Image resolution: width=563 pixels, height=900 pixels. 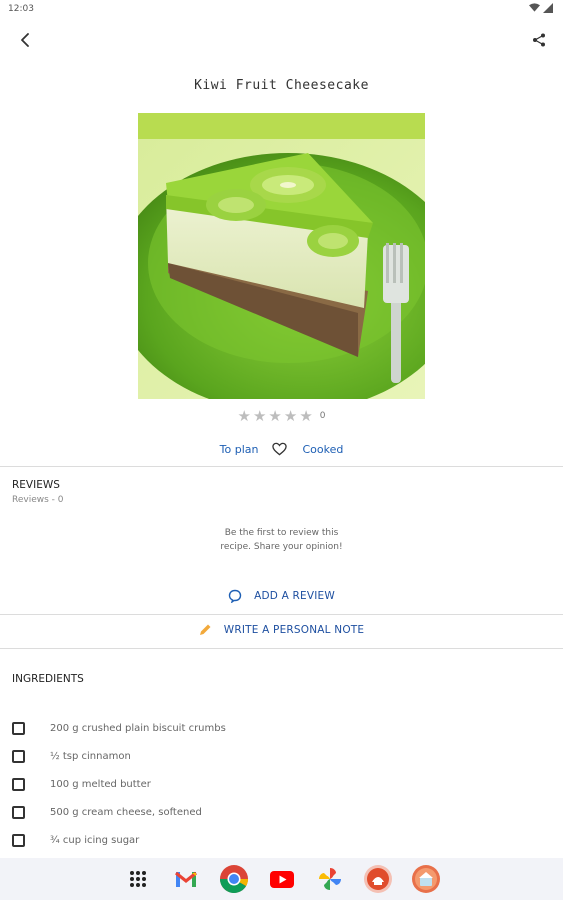 I want to click on add-review-button: ADD A REVIEW, so click(x=281, y=596).